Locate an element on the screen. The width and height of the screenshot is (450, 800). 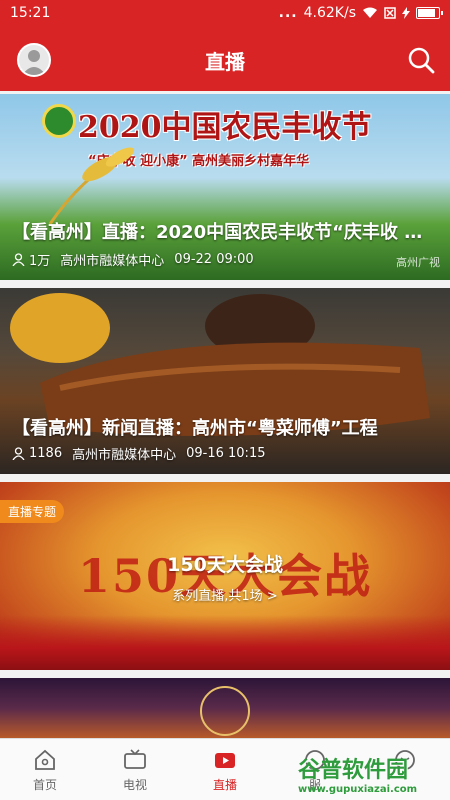
live-card is located at coordinates (225, 708).